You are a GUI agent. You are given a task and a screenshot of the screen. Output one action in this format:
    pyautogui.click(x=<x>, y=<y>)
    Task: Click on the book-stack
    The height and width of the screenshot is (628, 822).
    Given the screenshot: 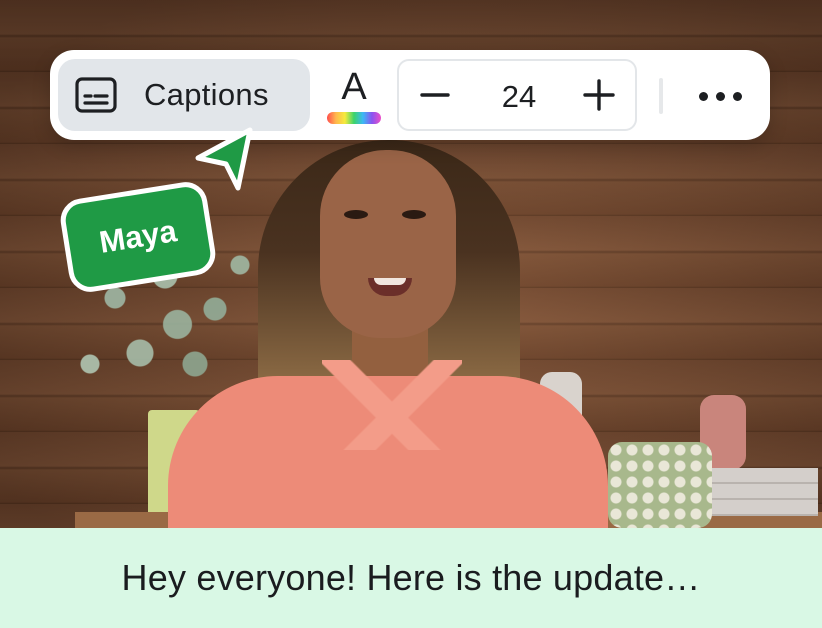 What is the action you would take?
    pyautogui.click(x=763, y=492)
    